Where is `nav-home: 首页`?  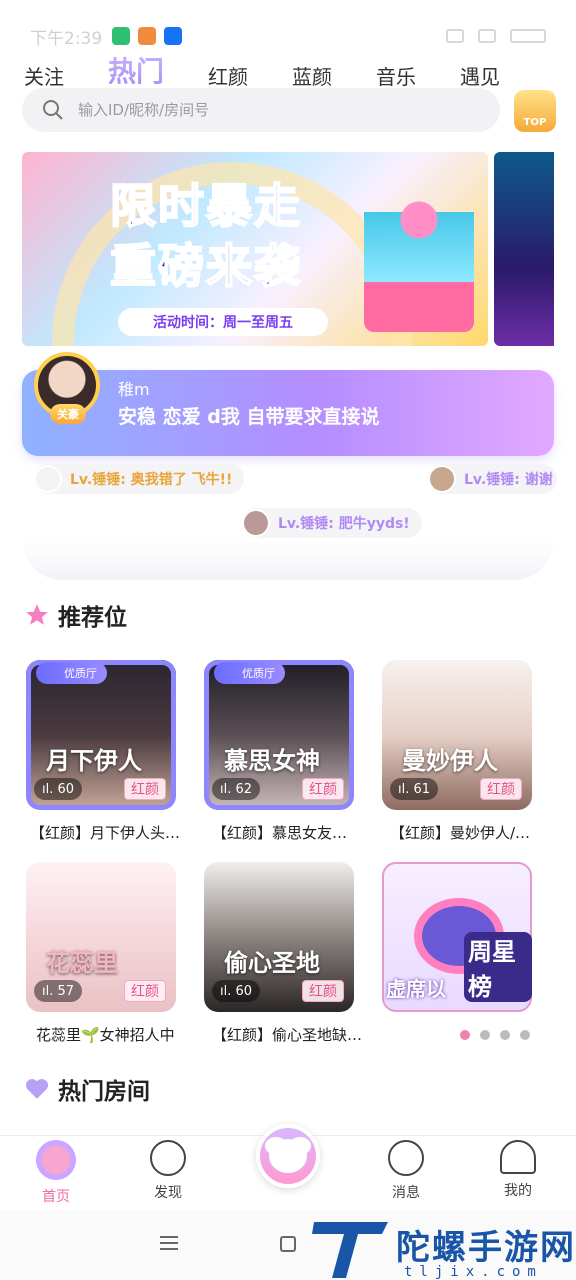
nav-home: 首页 is located at coordinates (56, 1173).